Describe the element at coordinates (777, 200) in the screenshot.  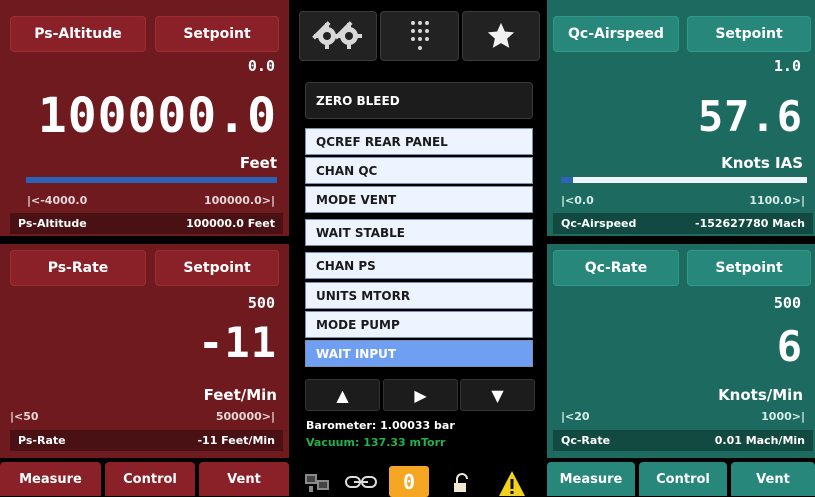
I see `range-high: 1100.0>|` at that location.